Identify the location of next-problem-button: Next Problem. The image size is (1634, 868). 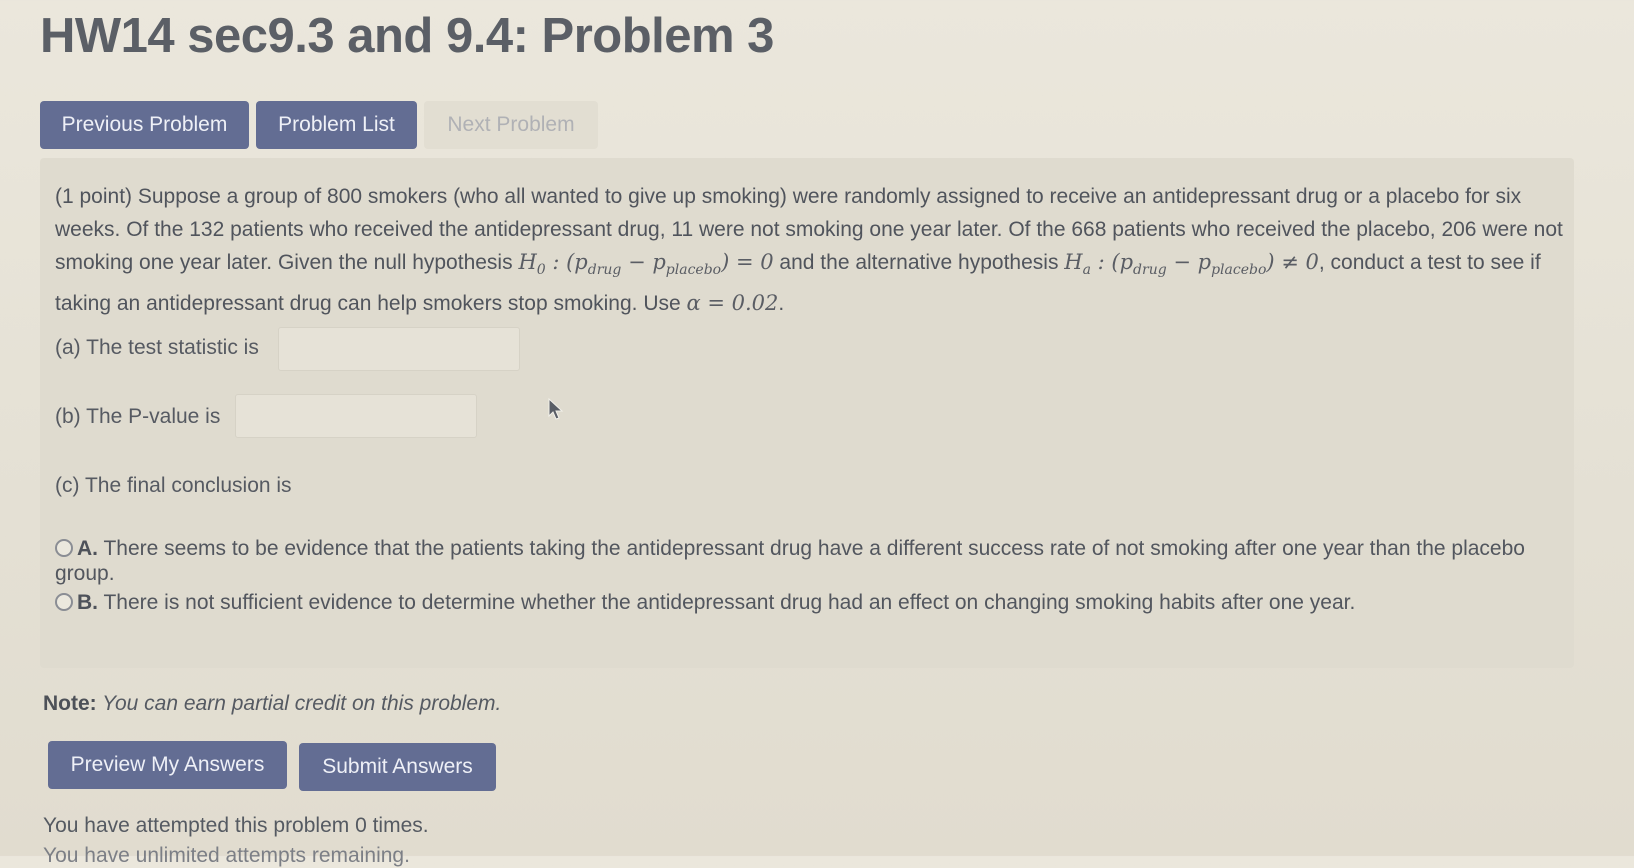
(511, 125).